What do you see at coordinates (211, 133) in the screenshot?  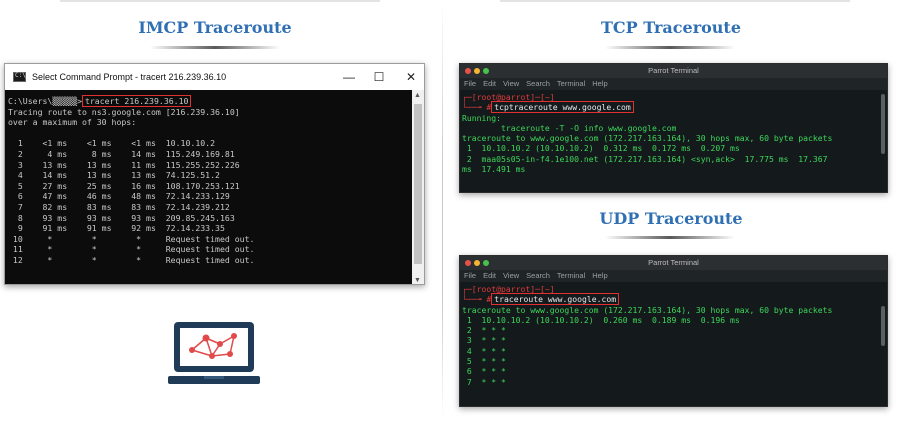 I see `cmd-output-line` at bounding box center [211, 133].